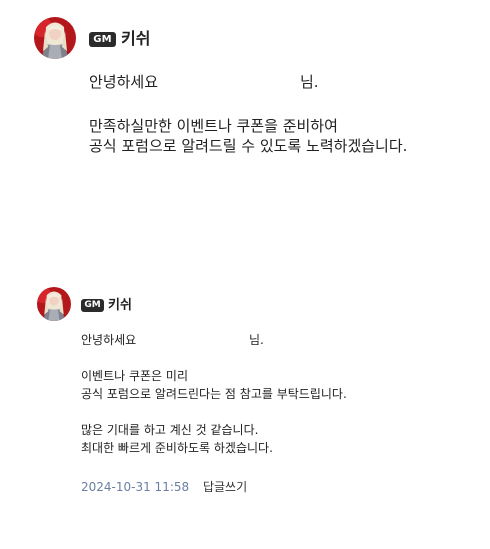  Describe the element at coordinates (225, 487) in the screenshot. I see `reply-button: 답글쓰기` at that location.